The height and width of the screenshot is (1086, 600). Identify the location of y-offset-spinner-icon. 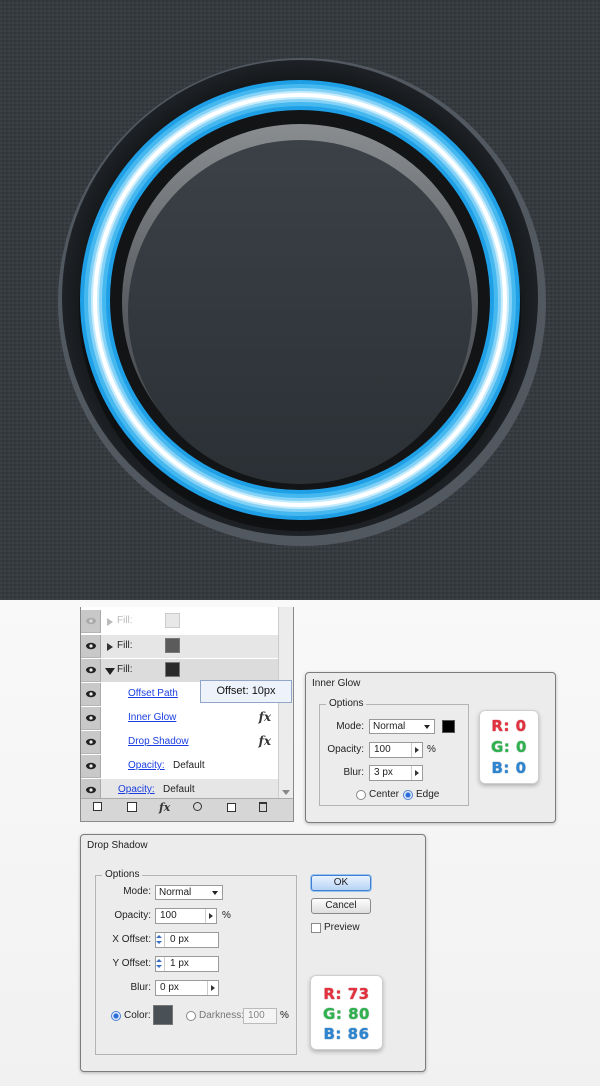
(160, 964).